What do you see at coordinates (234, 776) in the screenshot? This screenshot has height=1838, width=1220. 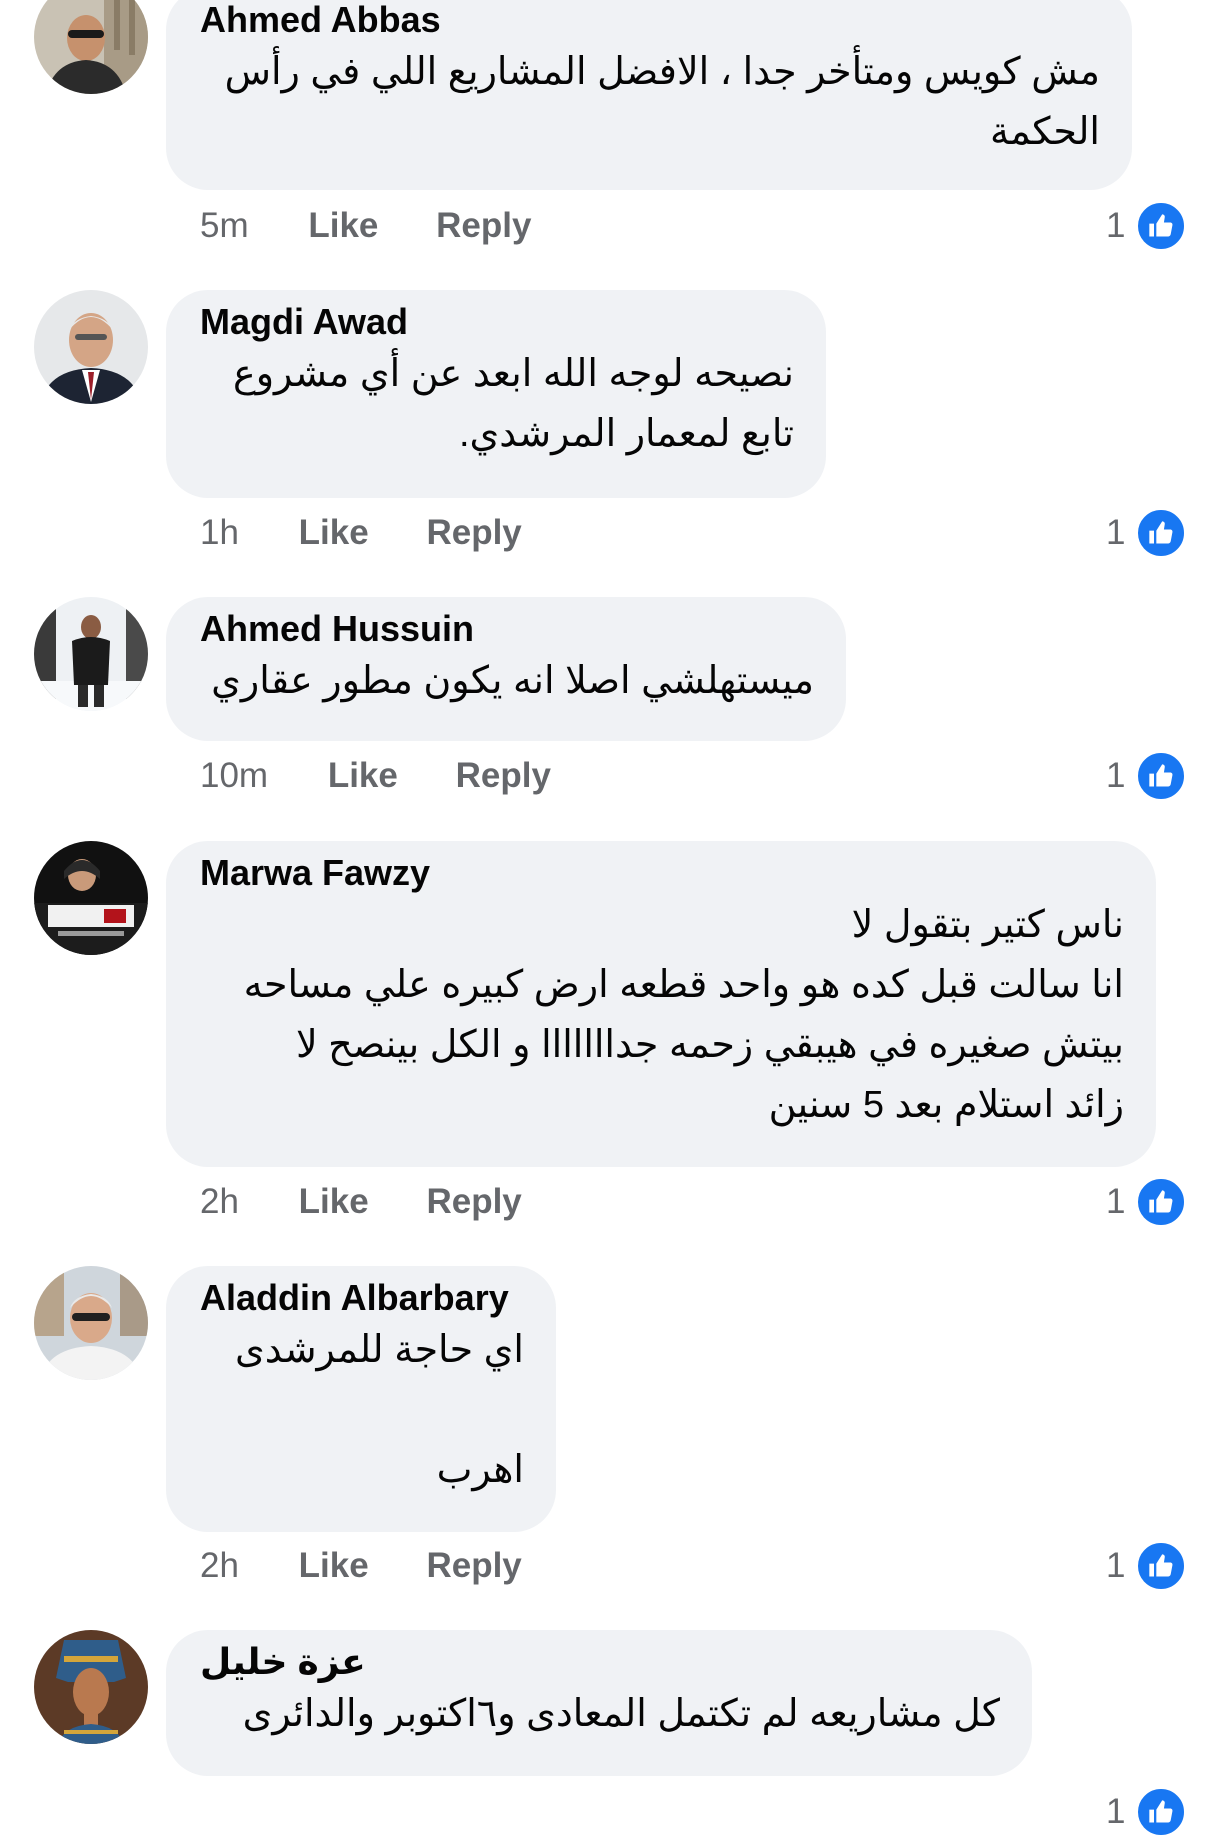 I see `comment-timestamp: 10m` at bounding box center [234, 776].